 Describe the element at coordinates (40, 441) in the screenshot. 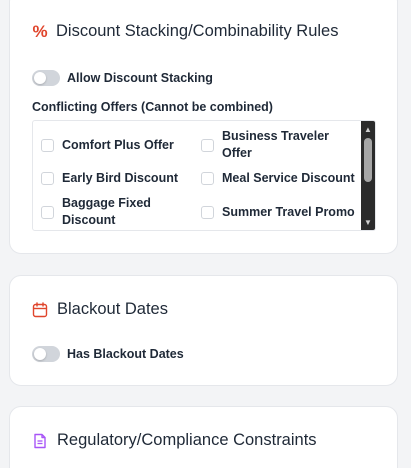

I see `document-icon` at that location.